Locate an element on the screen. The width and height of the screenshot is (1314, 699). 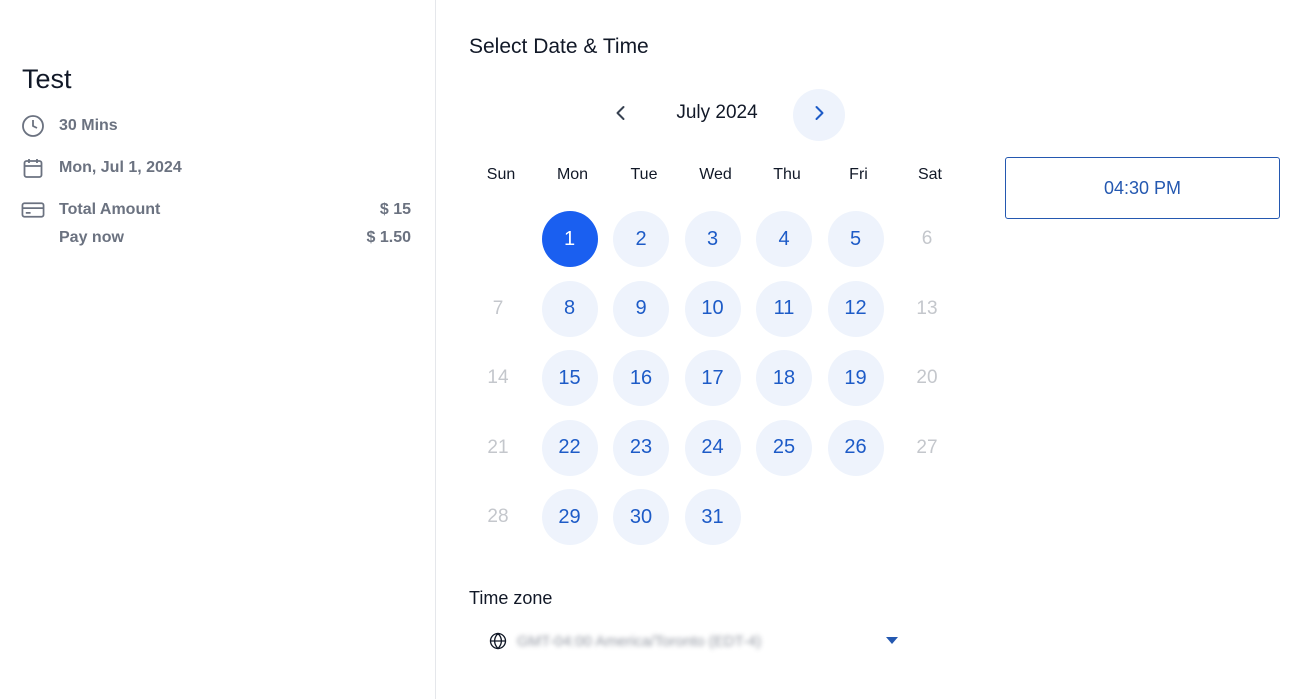
calendar-day: 30 is located at coordinates (641, 517).